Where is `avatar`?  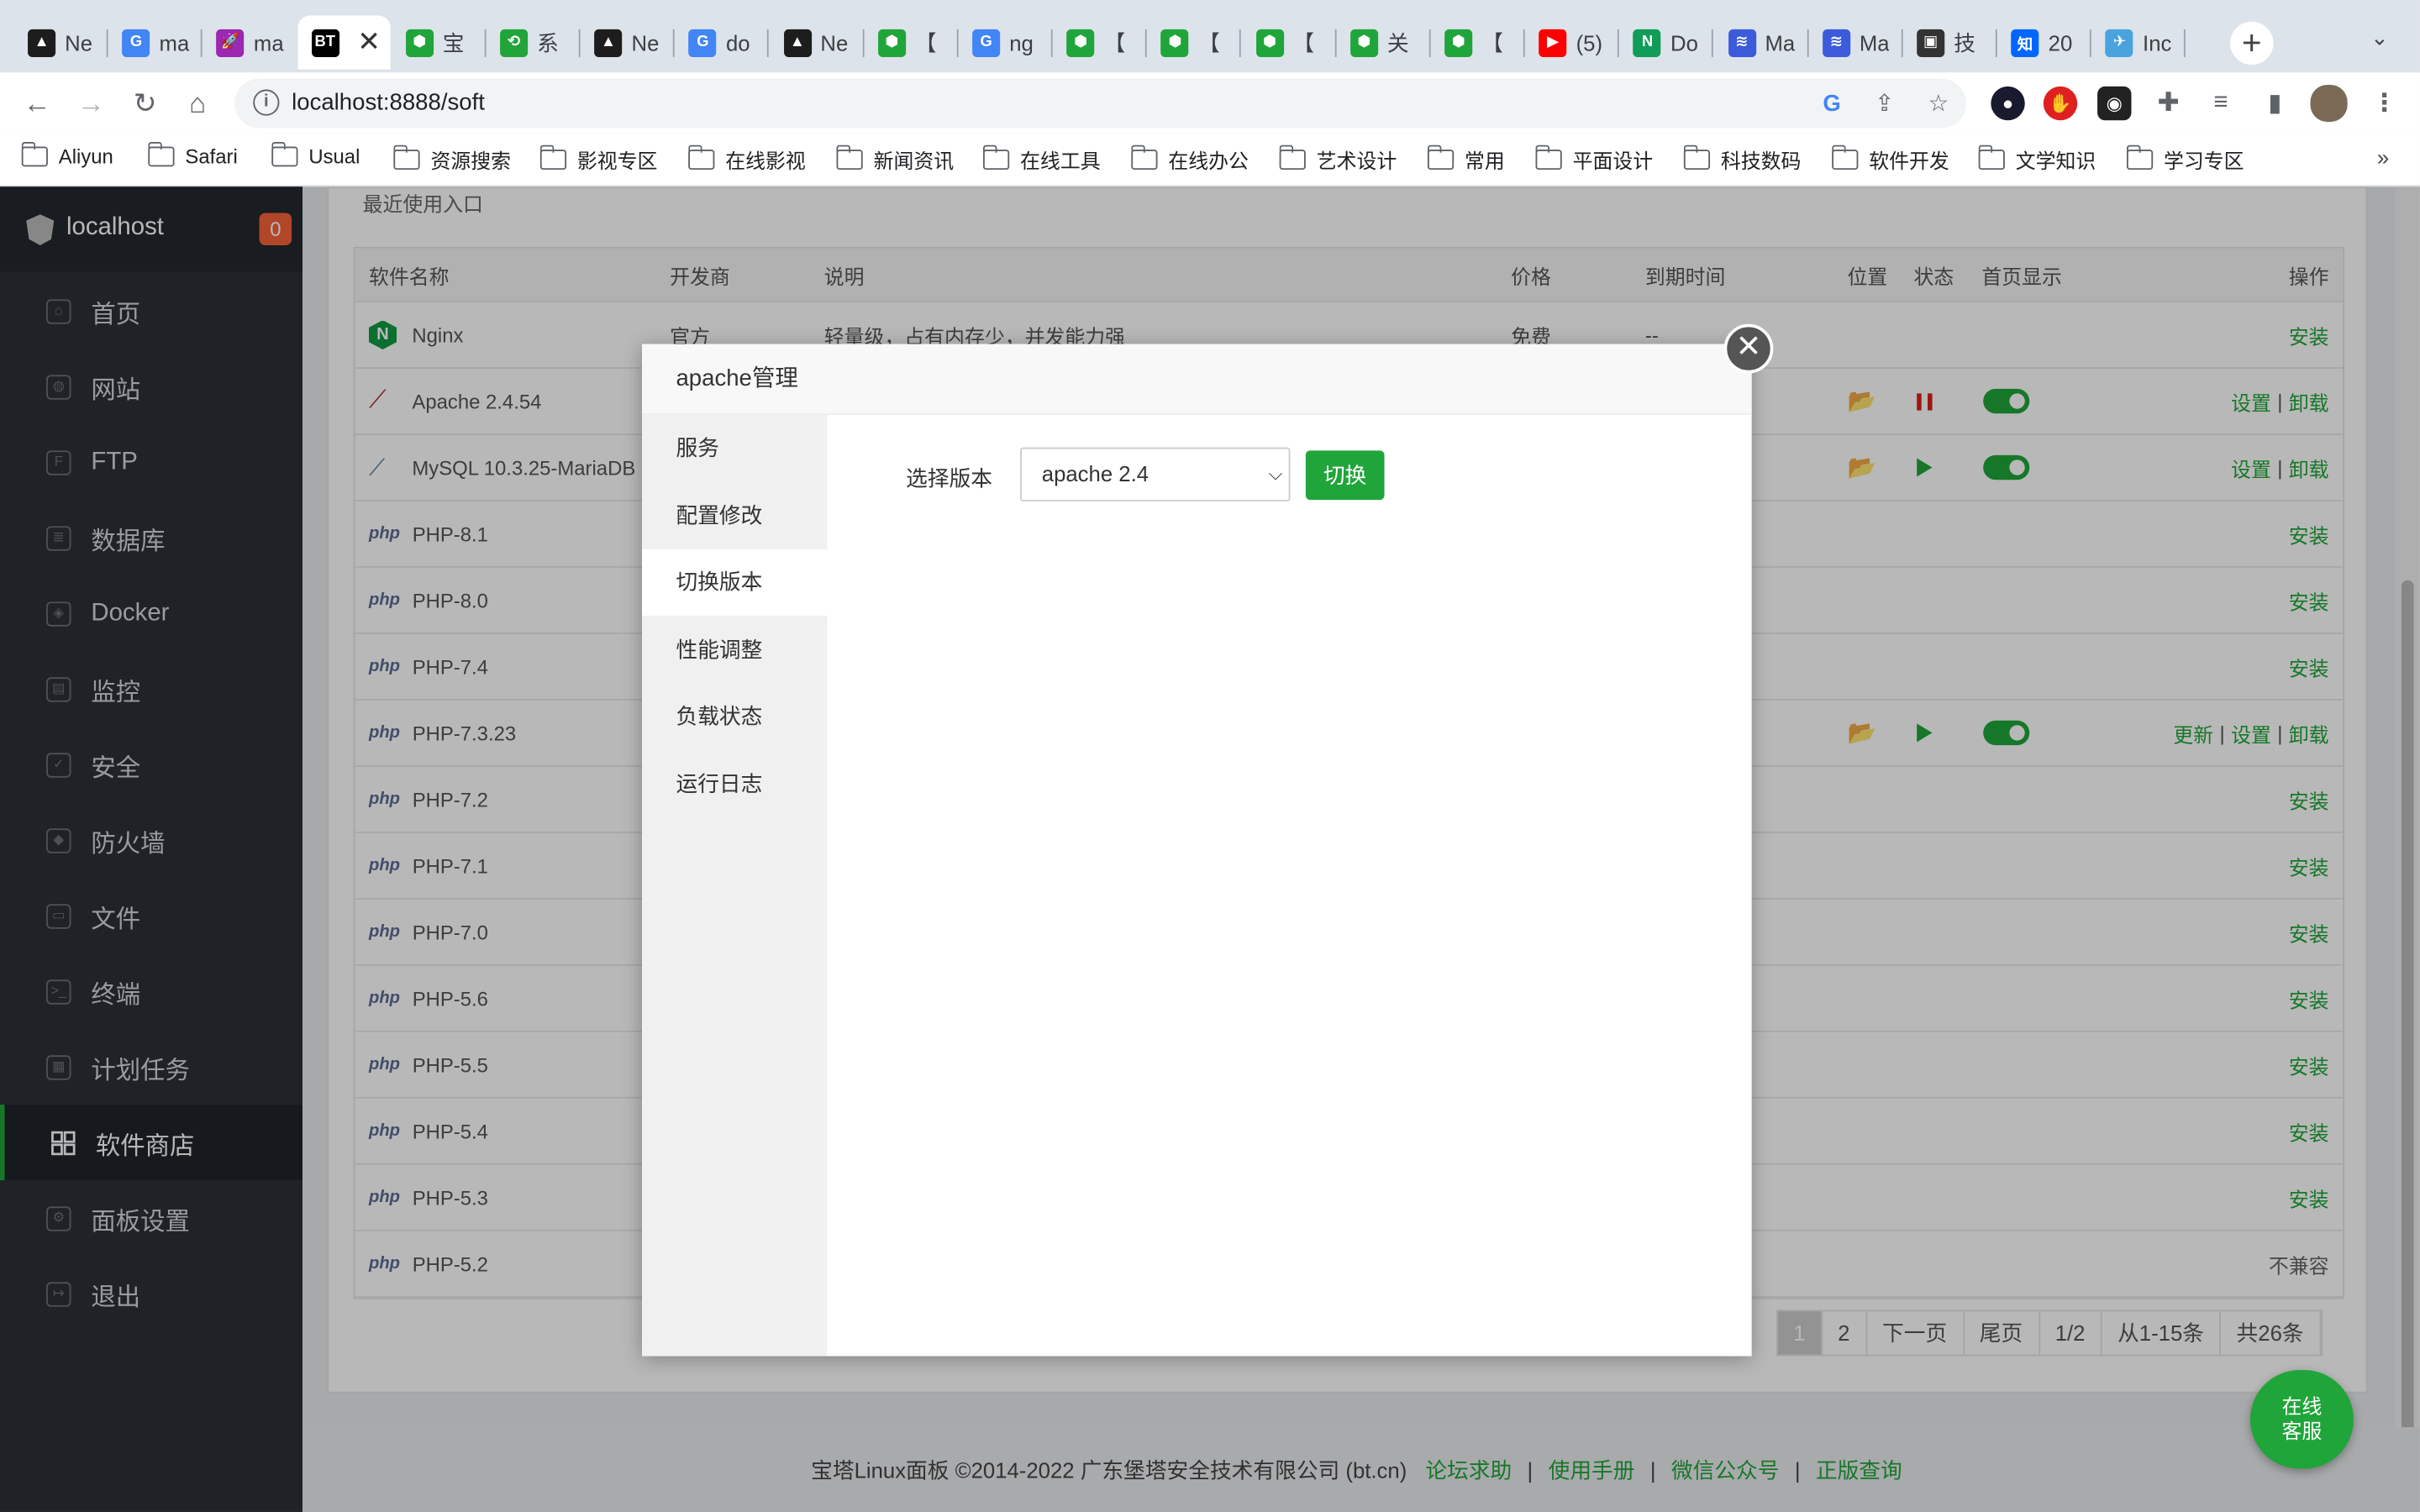 avatar is located at coordinates (2329, 104).